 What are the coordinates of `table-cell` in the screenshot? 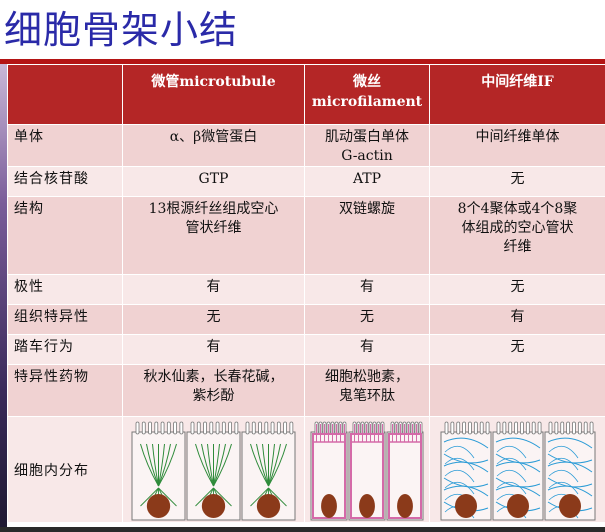 It's located at (517, 390).